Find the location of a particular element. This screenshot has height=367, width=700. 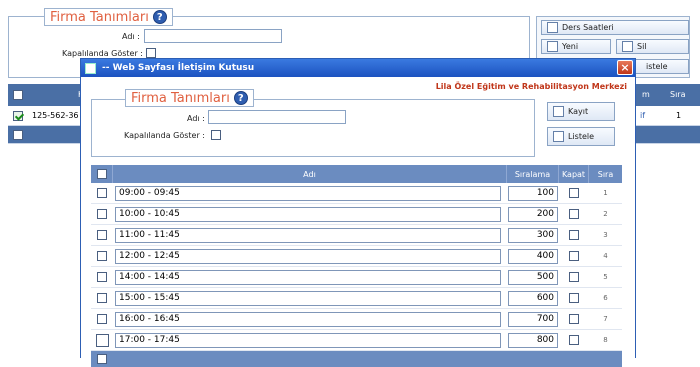

row-number: 4 is located at coordinates (605, 256).